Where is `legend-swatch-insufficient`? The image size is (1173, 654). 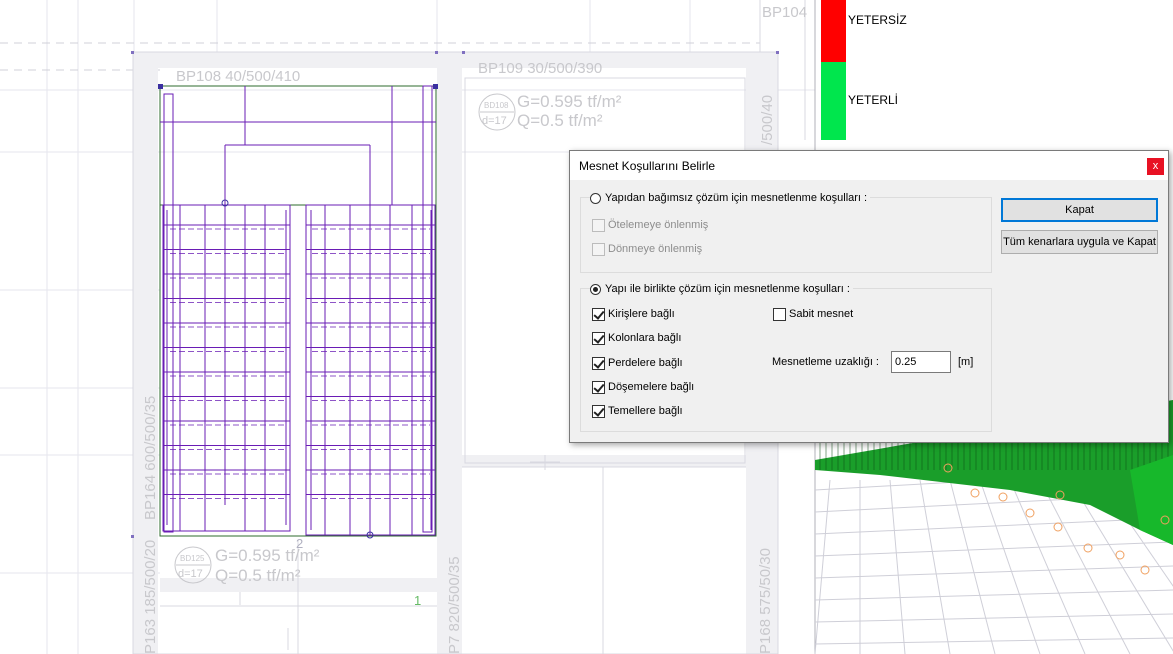 legend-swatch-insufficient is located at coordinates (833, 31).